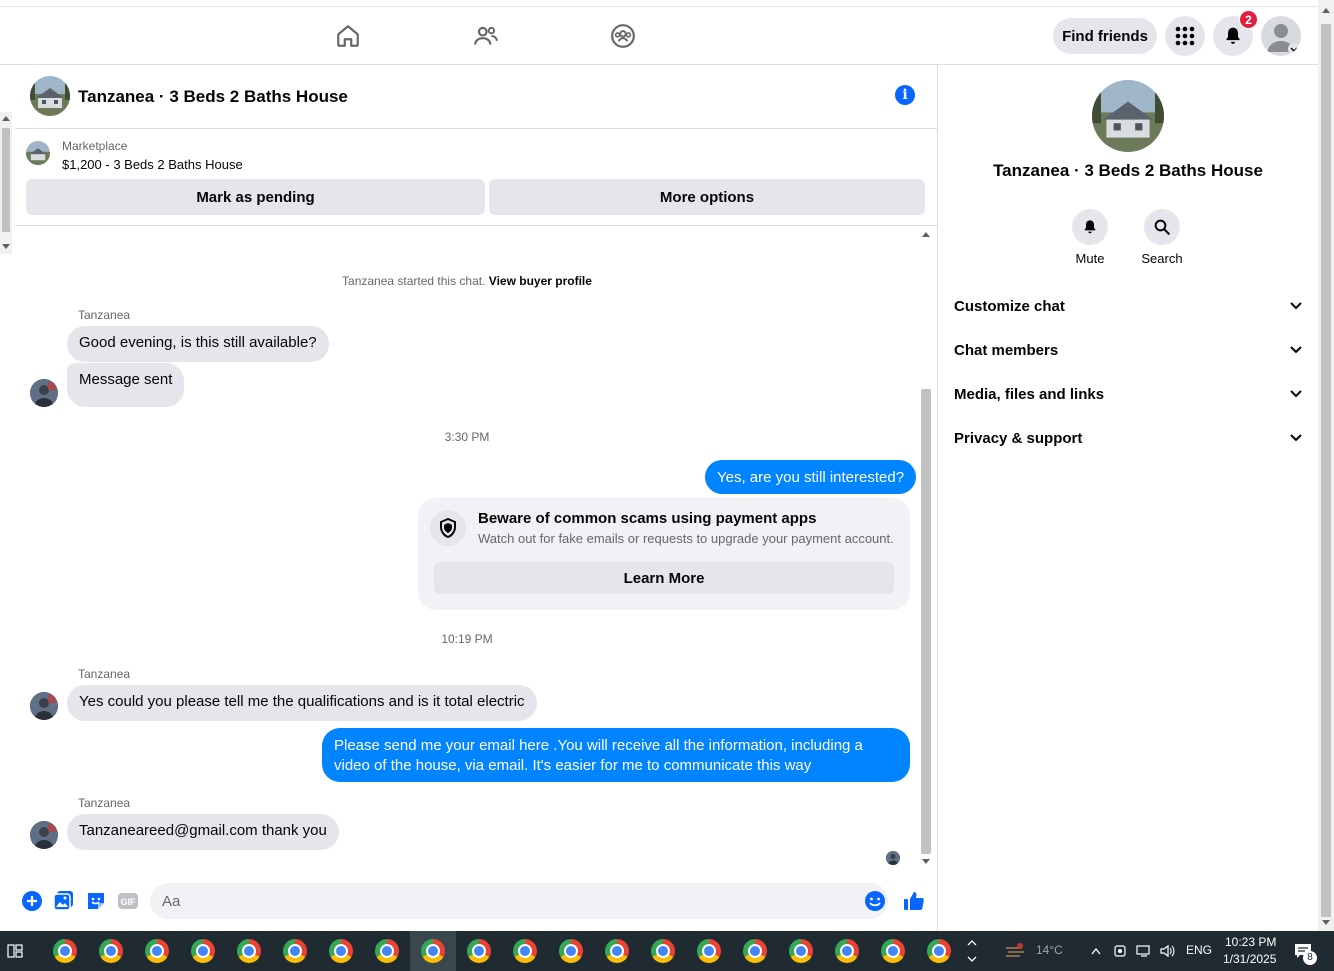 The width and height of the screenshot is (1334, 971). I want to click on notification-count-badge: 8, so click(1310, 958).